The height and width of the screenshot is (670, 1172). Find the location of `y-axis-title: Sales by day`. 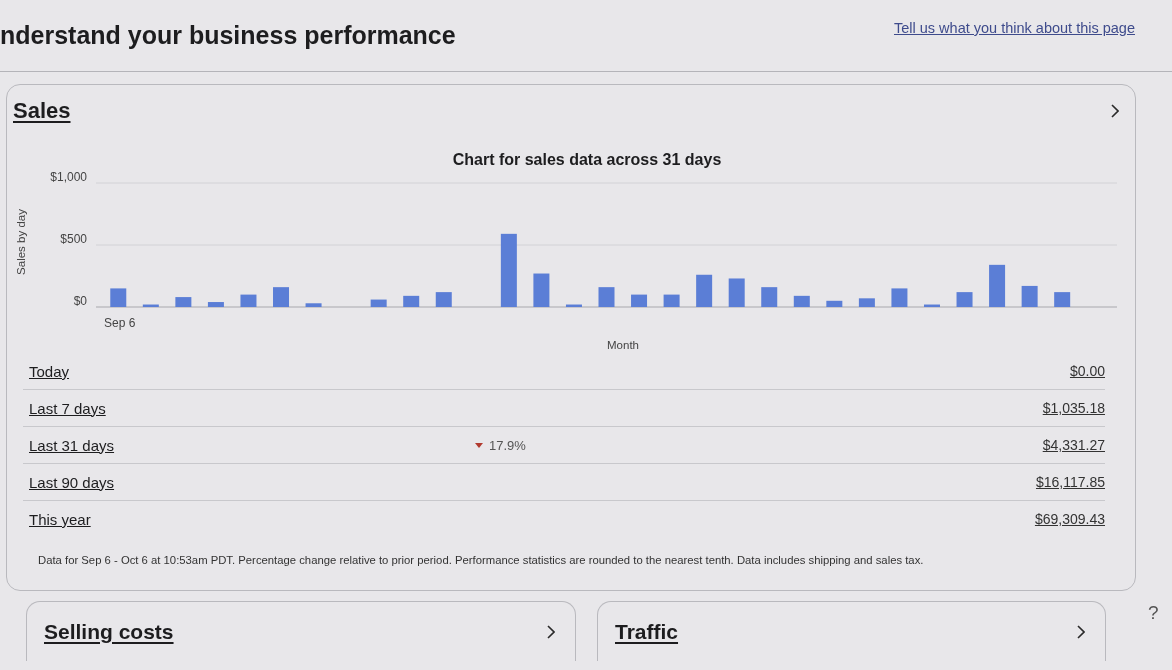

y-axis-title: Sales by day is located at coordinates (21, 242).